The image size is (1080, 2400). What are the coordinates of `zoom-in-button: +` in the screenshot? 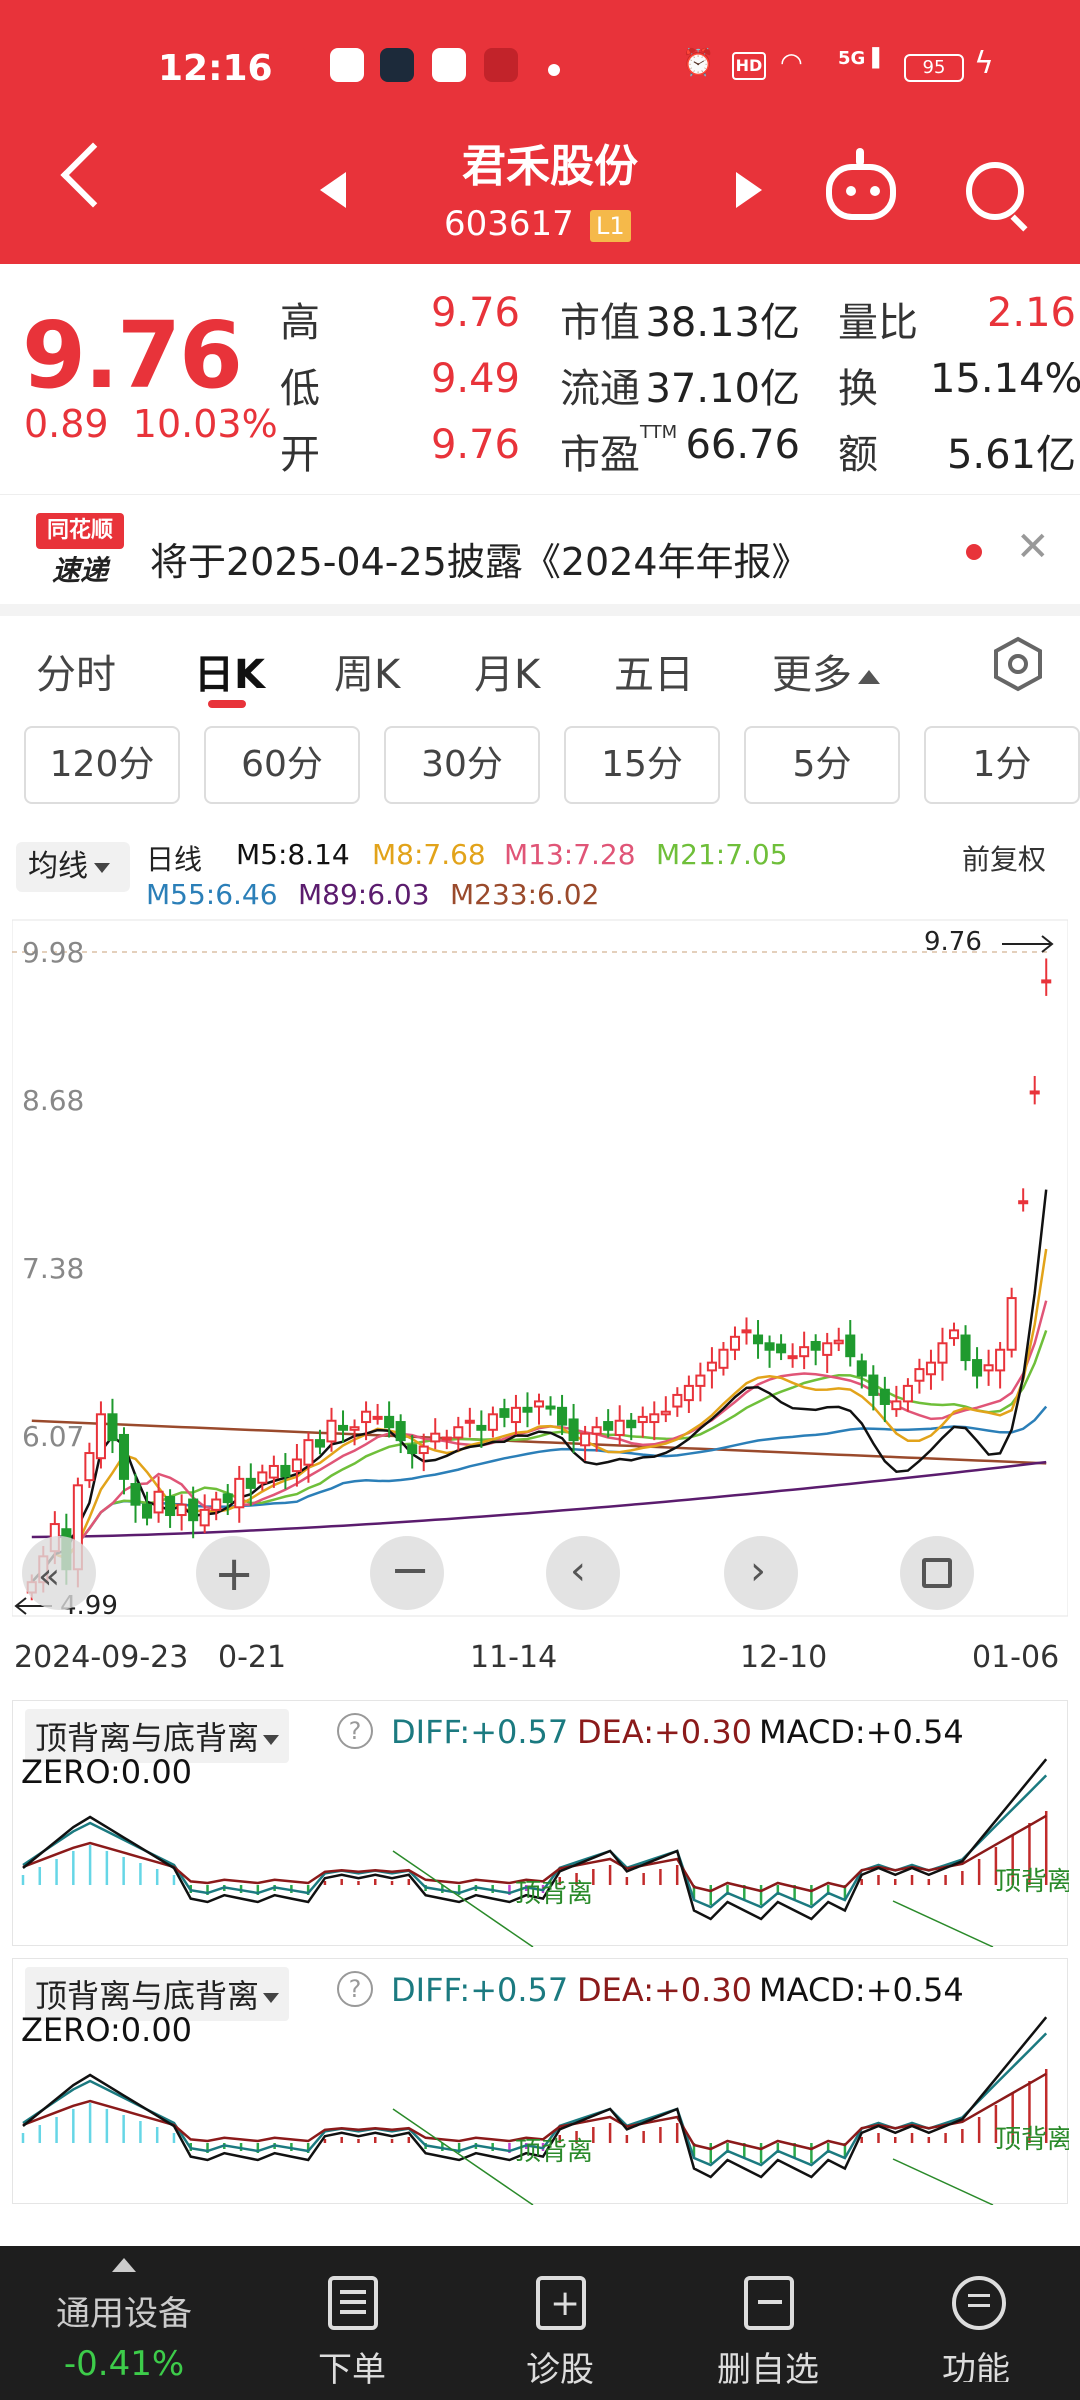 It's located at (233, 1573).